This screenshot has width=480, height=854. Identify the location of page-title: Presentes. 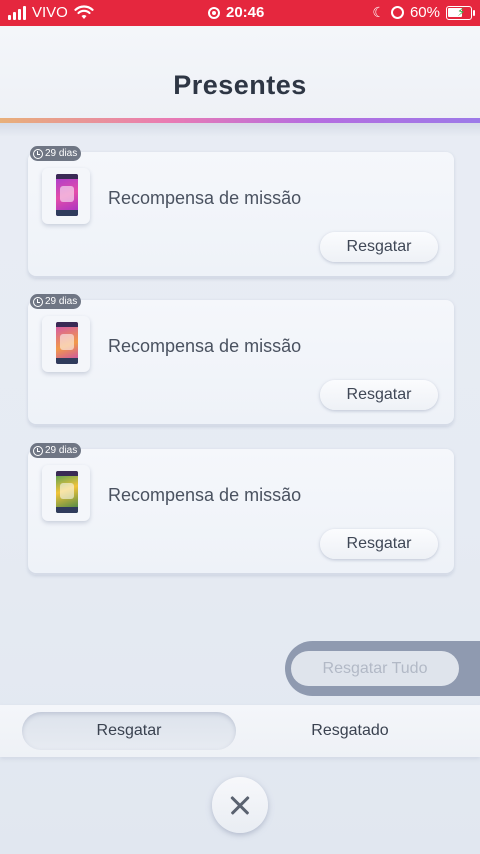
(240, 85).